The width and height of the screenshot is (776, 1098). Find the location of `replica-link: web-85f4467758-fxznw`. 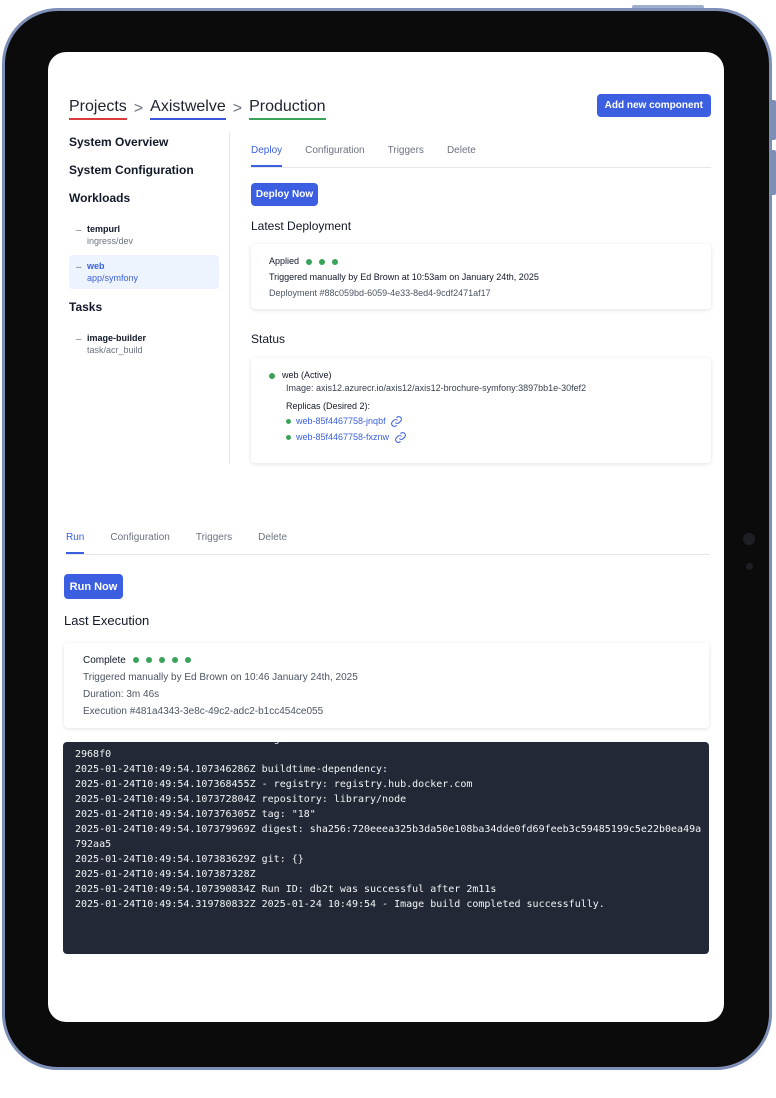

replica-link: web-85f4467758-fxznw is located at coordinates (342, 437).